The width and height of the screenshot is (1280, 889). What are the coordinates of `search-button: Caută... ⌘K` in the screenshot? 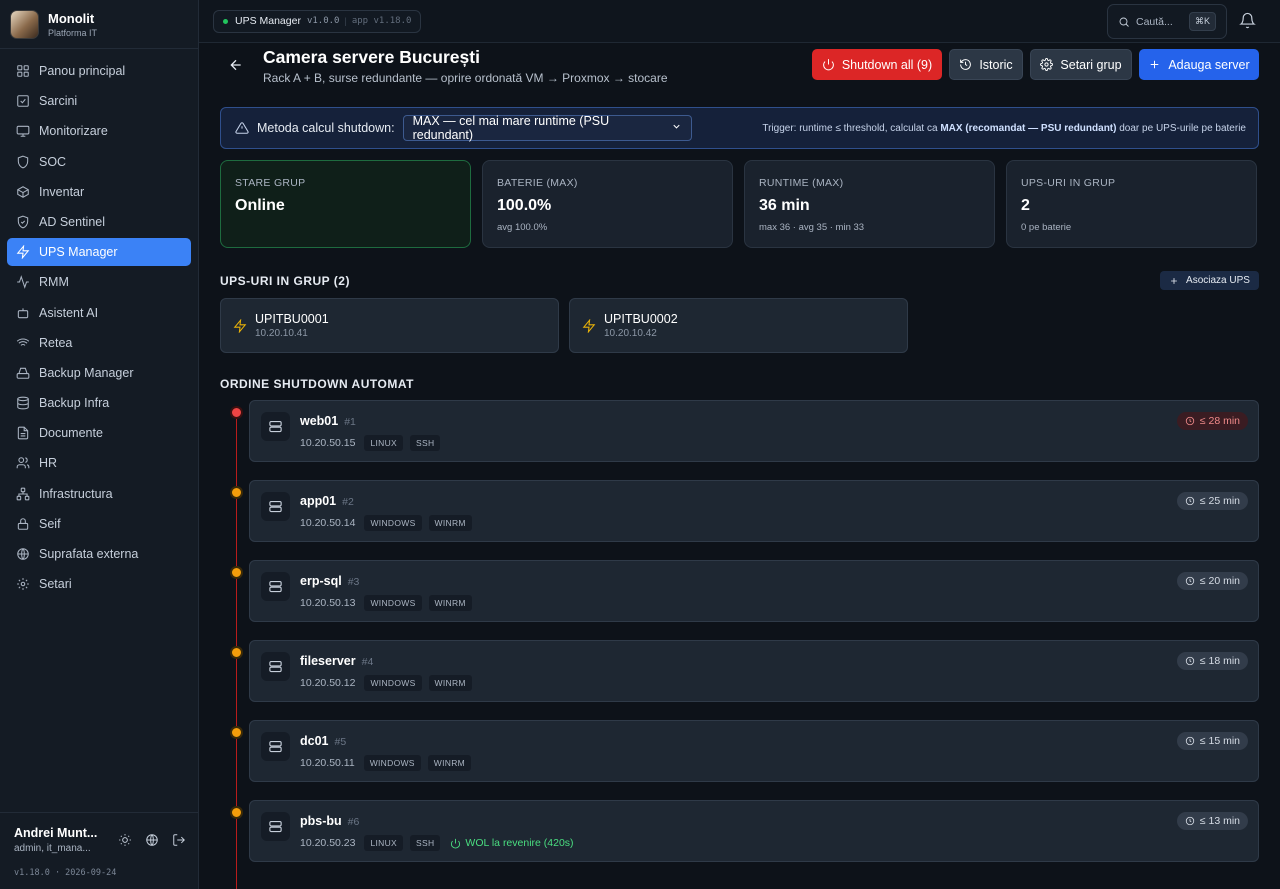 It's located at (1167, 21).